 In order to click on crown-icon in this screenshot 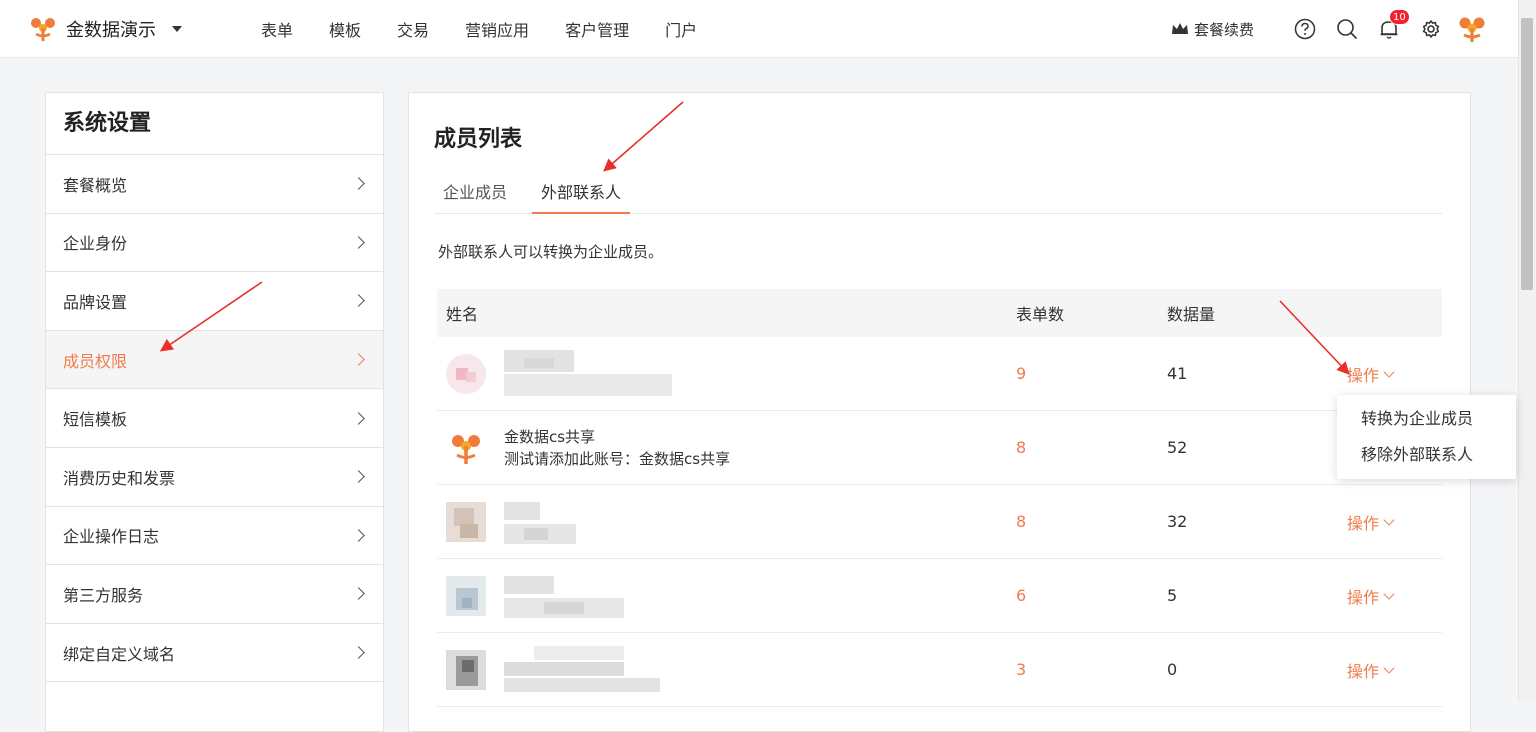, I will do `click(1179, 28)`.